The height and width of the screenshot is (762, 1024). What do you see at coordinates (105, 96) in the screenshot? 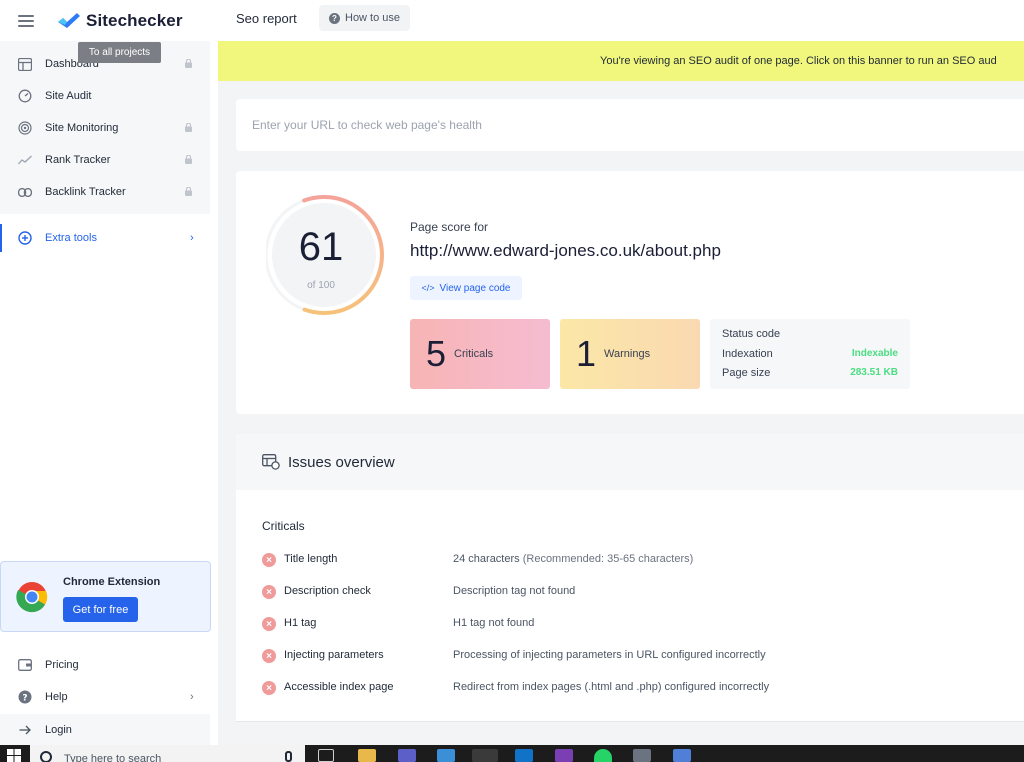
I see `sidebar-item-site-audit: Site Audit` at bounding box center [105, 96].